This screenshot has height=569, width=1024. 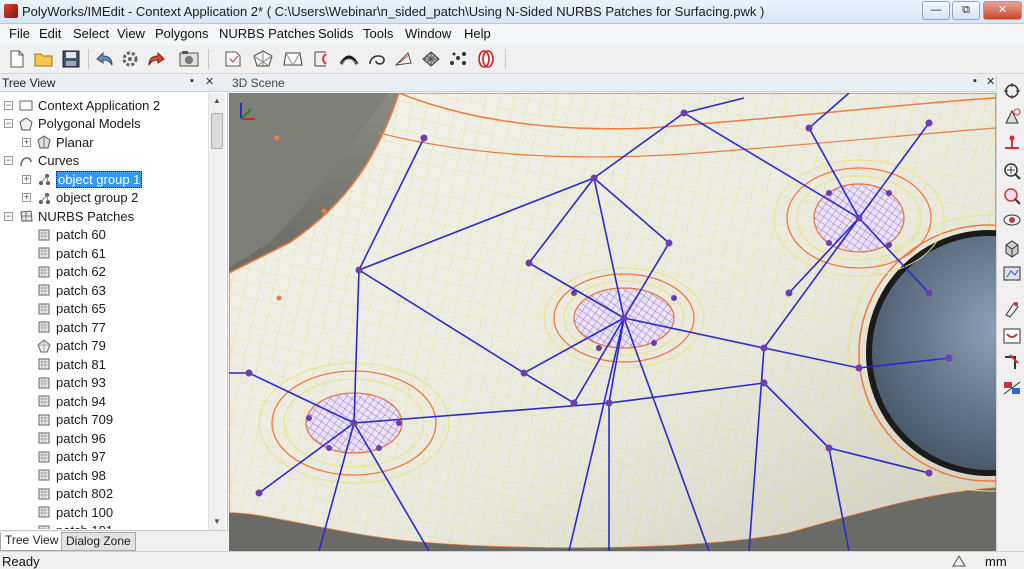 I want to click on tree-item: patch 709, so click(x=67, y=420).